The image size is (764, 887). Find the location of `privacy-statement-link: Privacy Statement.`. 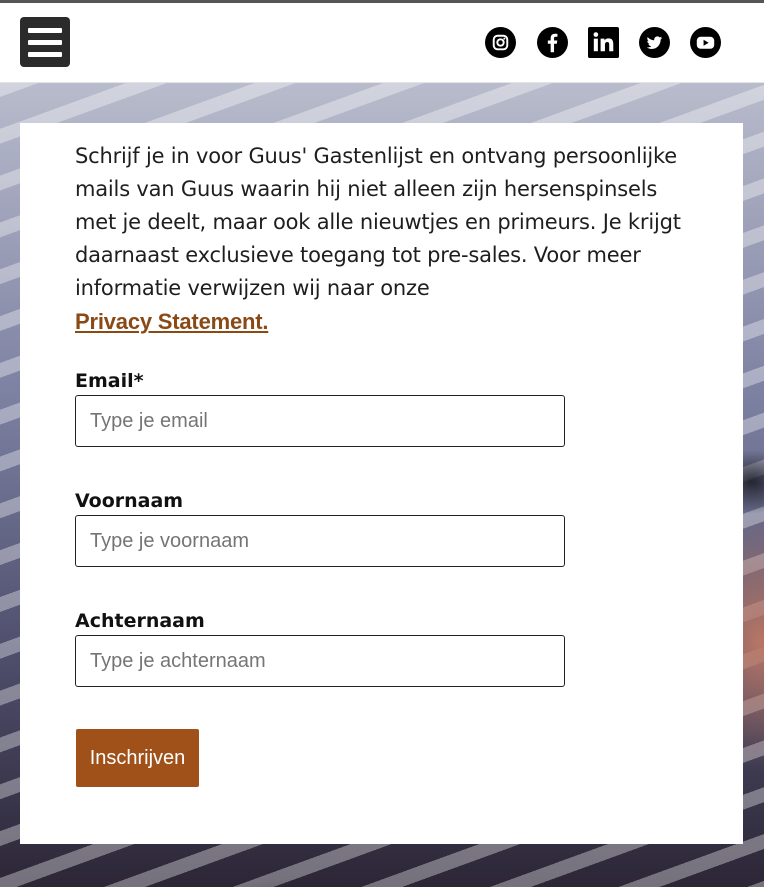

privacy-statement-link: Privacy Statement. is located at coordinates (382, 321).